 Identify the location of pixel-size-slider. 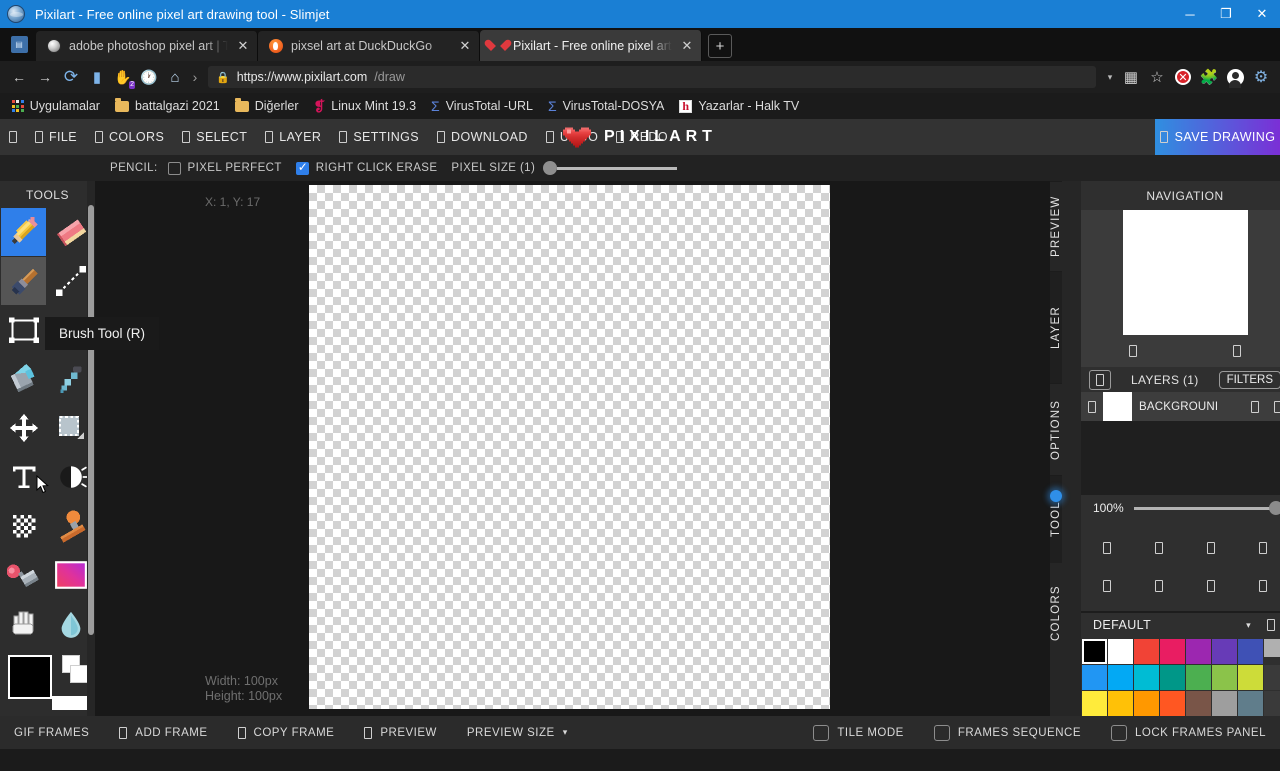
(610, 168).